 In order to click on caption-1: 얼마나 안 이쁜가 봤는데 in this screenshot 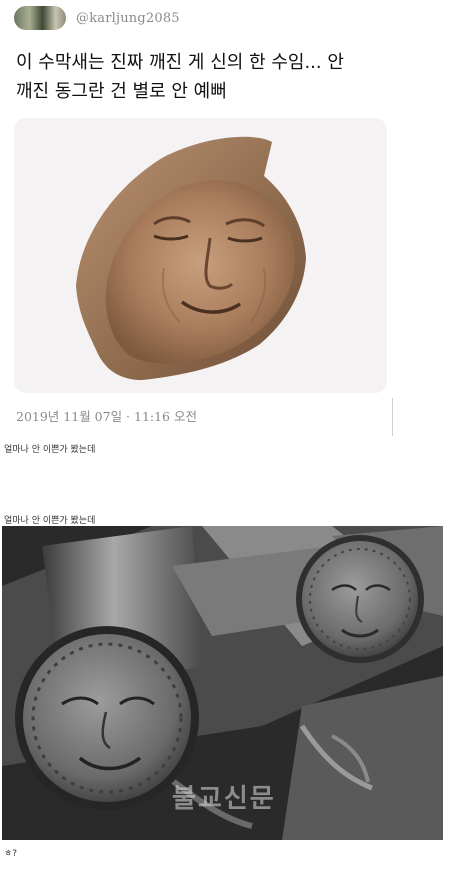, I will do `click(50, 450)`.